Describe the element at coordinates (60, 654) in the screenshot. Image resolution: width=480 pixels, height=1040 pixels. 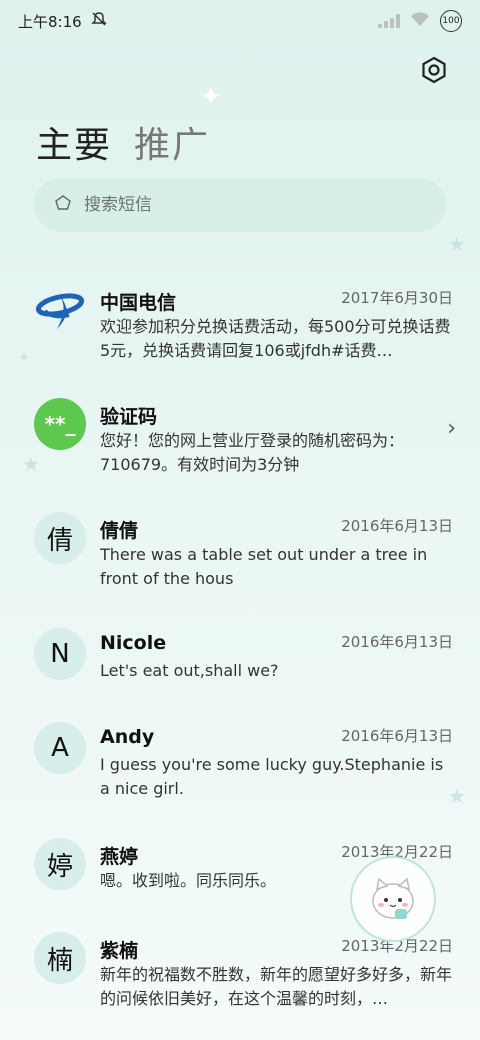
I see `avatar: N` at that location.